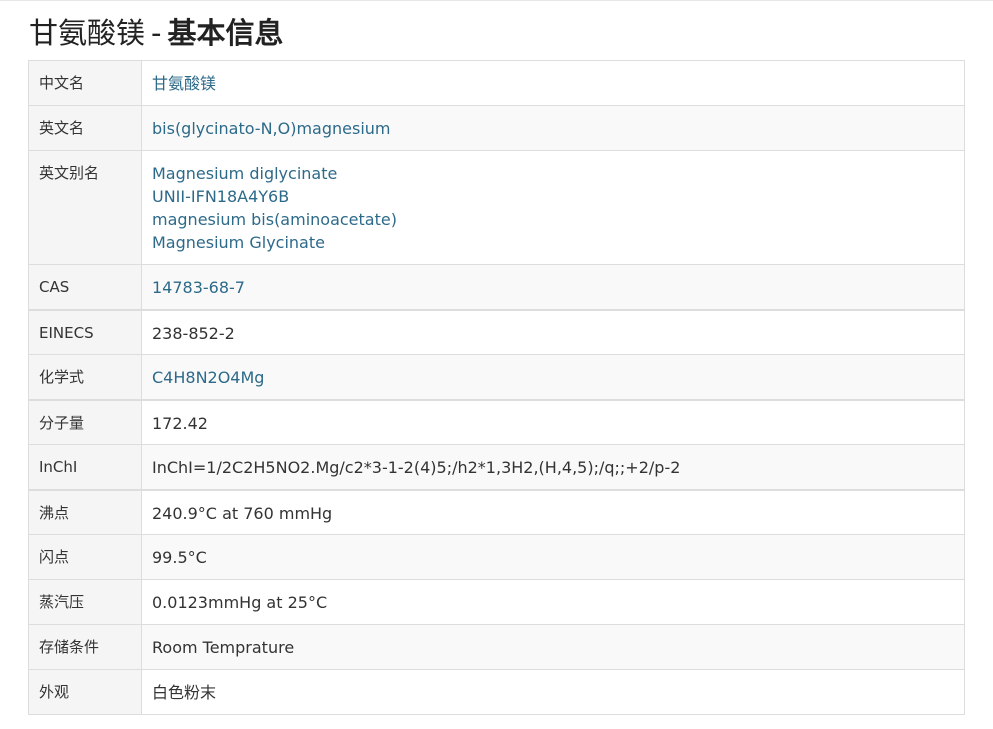 The width and height of the screenshot is (993, 729). I want to click on info-row: 存储条件 Room Temprature, so click(496, 647).